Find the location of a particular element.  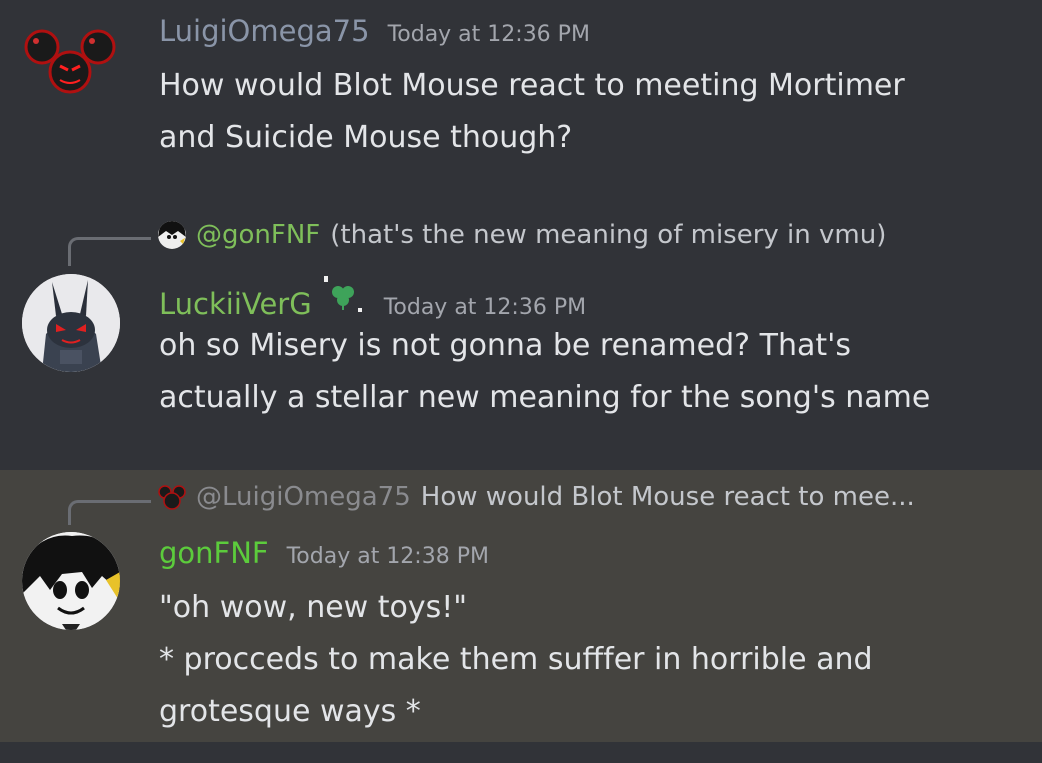

message-line: "oh wow, new toys!" is located at coordinates (313, 607).